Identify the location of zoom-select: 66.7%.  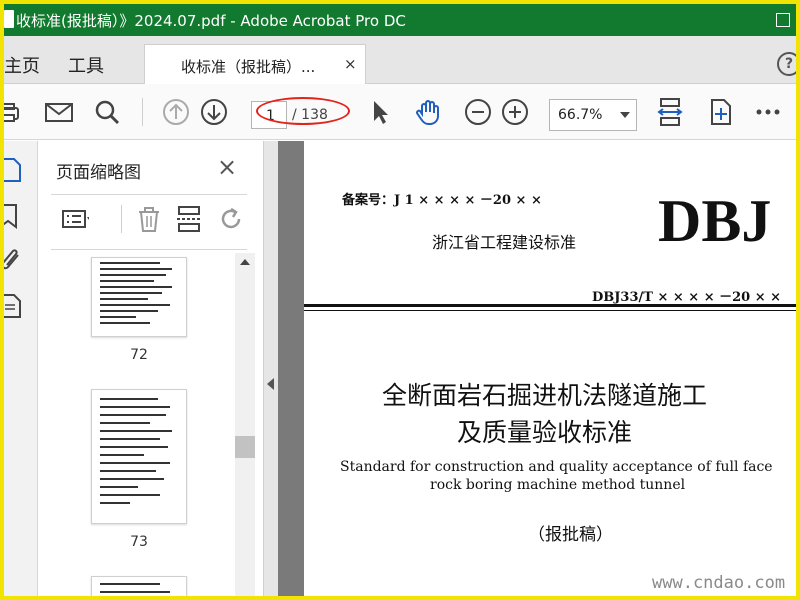
(593, 115).